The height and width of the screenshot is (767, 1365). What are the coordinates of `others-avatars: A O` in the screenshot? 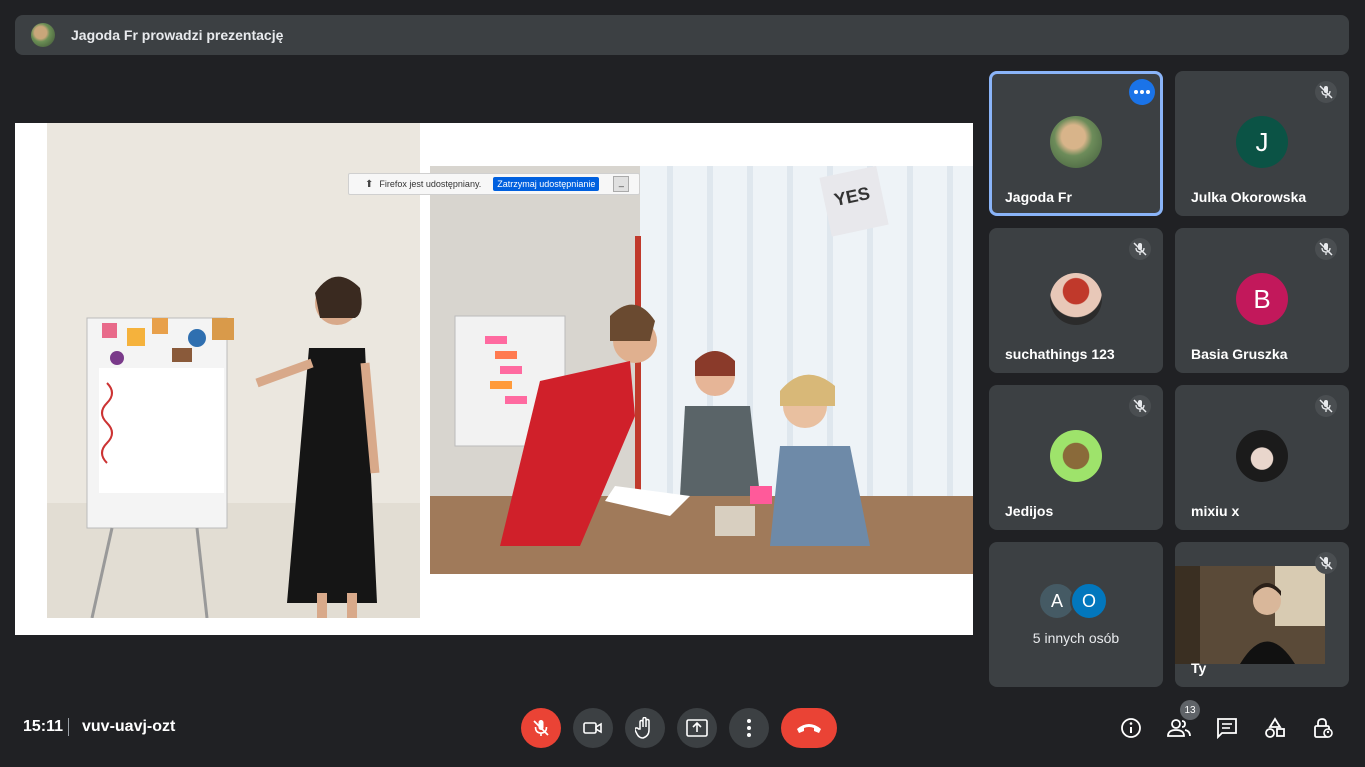 It's located at (1076, 601).